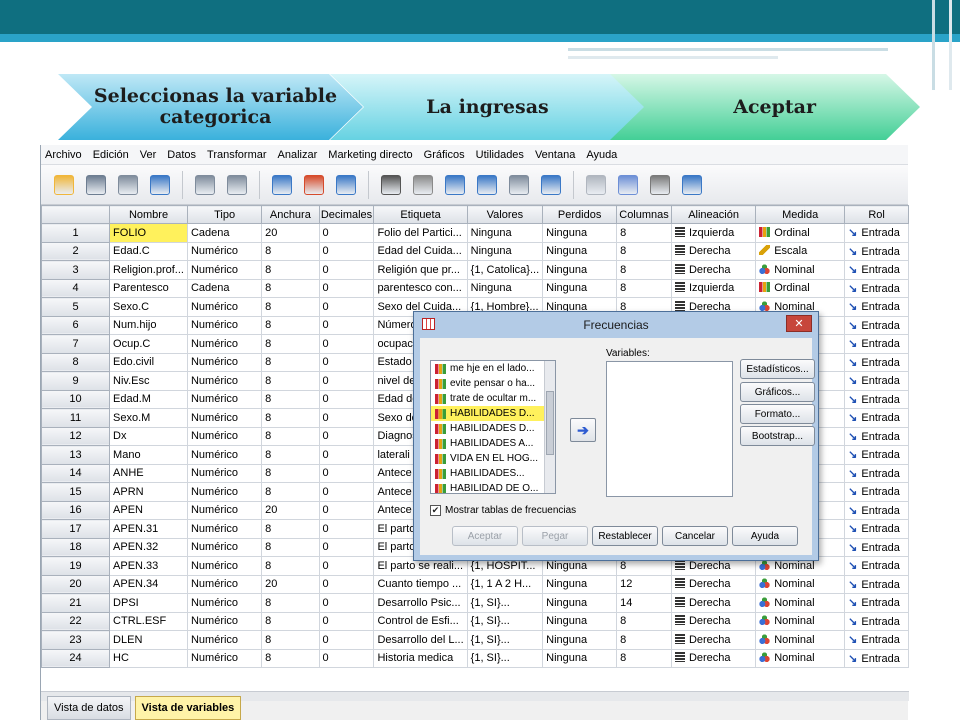 This screenshot has height=720, width=960. What do you see at coordinates (76, 214) in the screenshot?
I see `corner-cell` at bounding box center [76, 214].